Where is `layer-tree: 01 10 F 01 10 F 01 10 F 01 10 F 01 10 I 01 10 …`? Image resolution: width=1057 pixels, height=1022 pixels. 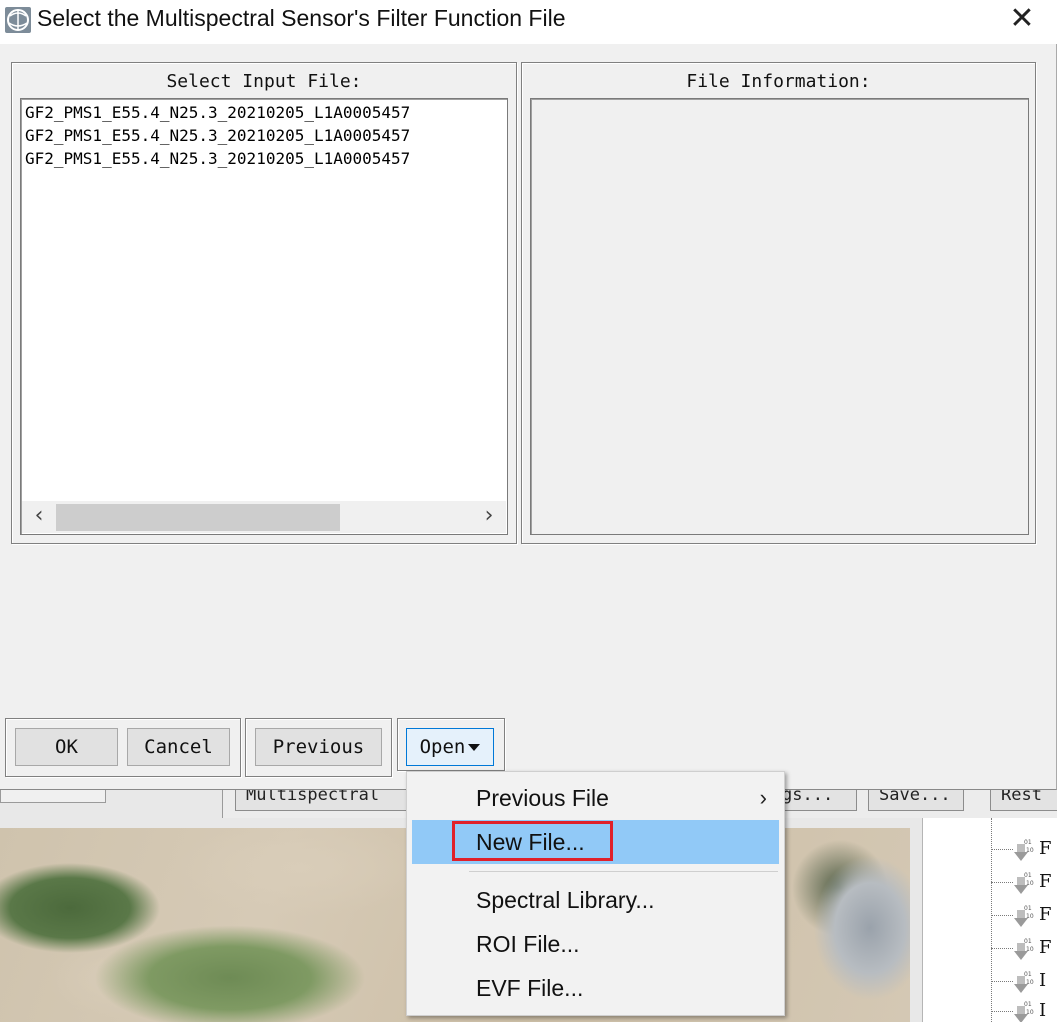
layer-tree: 01 10 F 01 10 F 01 10 F 01 10 F 01 10 I 01 10 … is located at coordinates (989, 920).